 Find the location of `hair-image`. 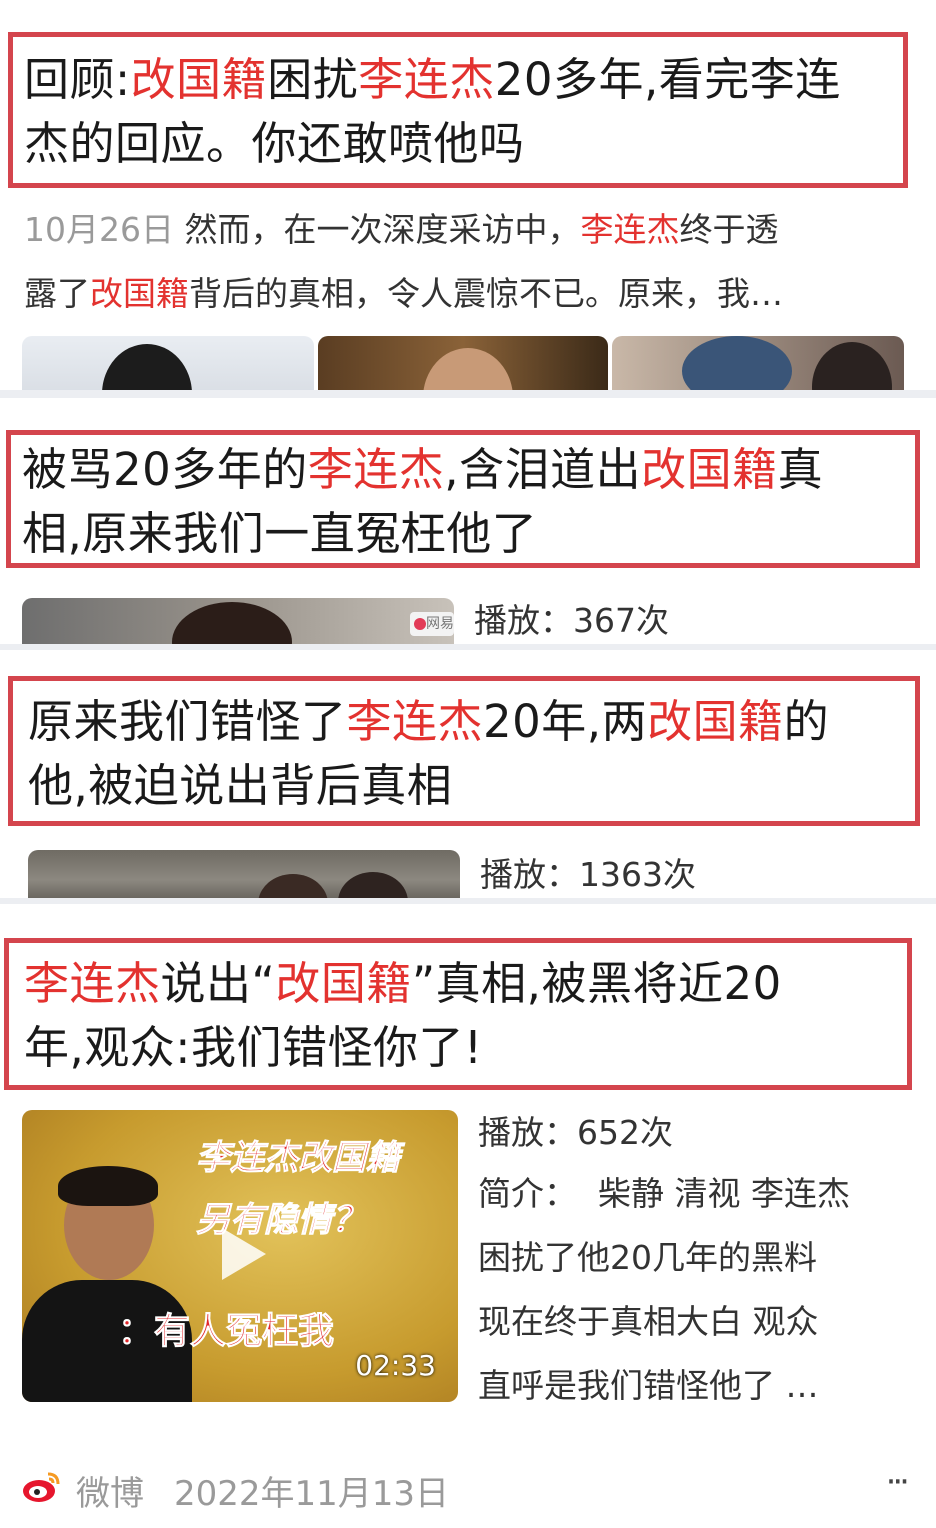

hair-image is located at coordinates (852, 366).